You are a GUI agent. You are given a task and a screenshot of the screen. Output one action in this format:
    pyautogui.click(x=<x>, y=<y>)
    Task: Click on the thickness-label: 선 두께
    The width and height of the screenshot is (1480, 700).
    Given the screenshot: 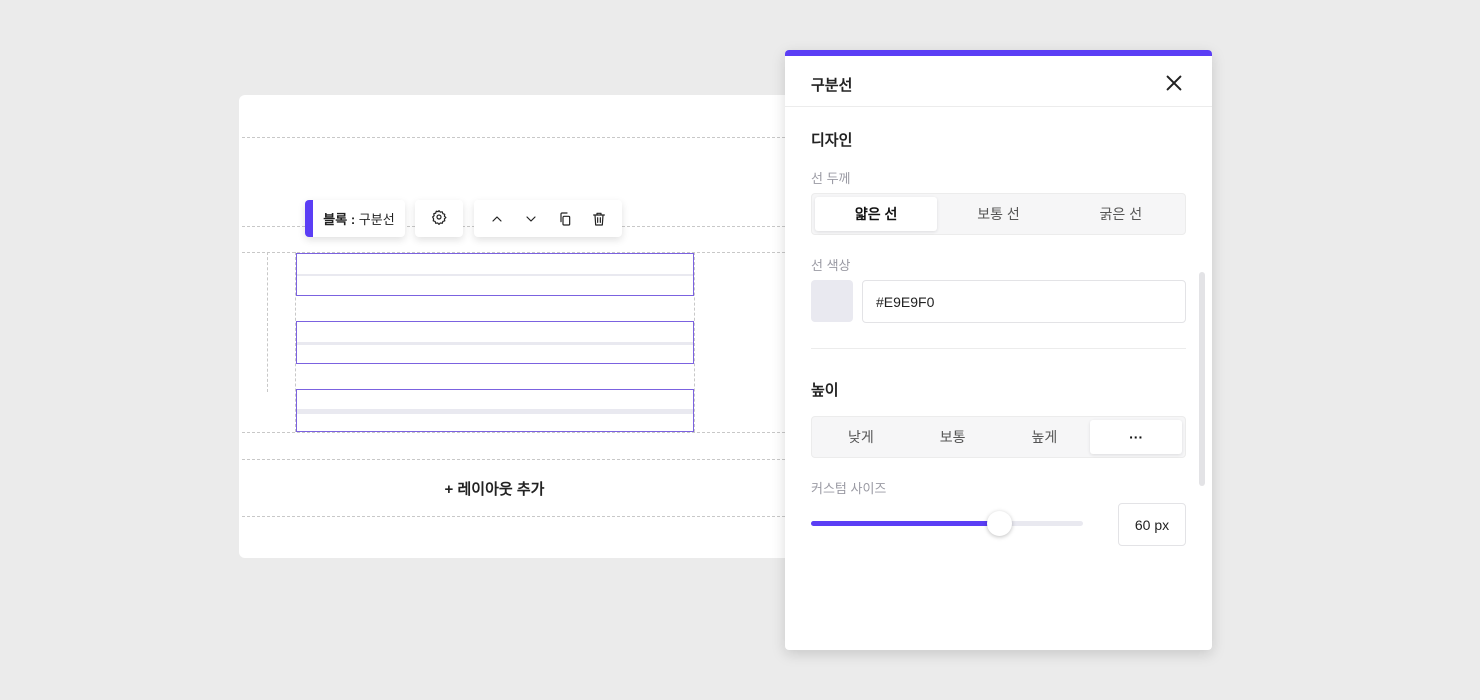 What is the action you would take?
    pyautogui.click(x=831, y=178)
    